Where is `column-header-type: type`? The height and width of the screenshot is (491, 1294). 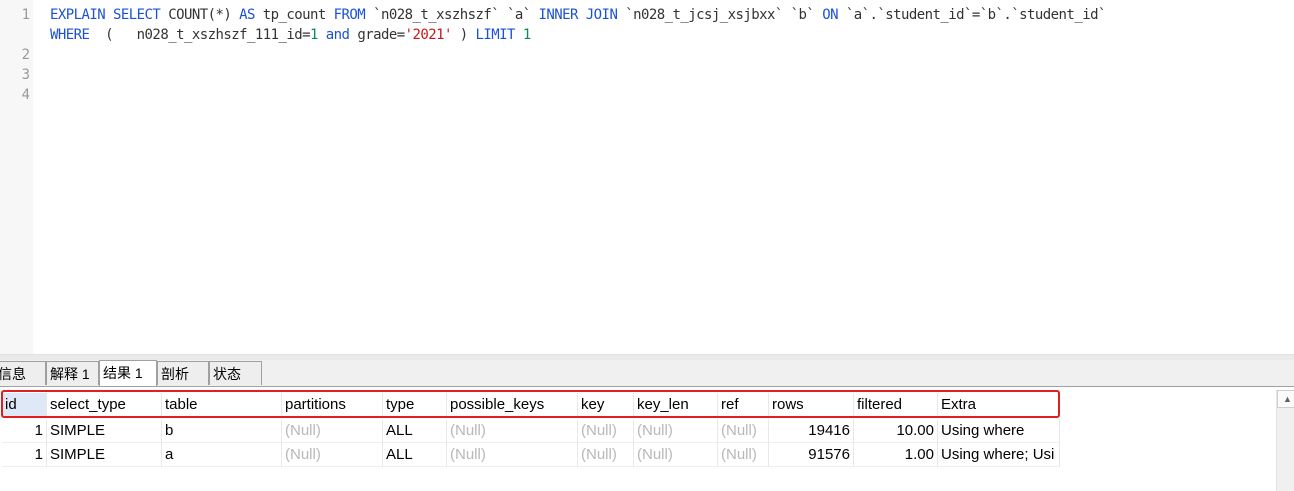
column-header-type: type is located at coordinates (415, 405).